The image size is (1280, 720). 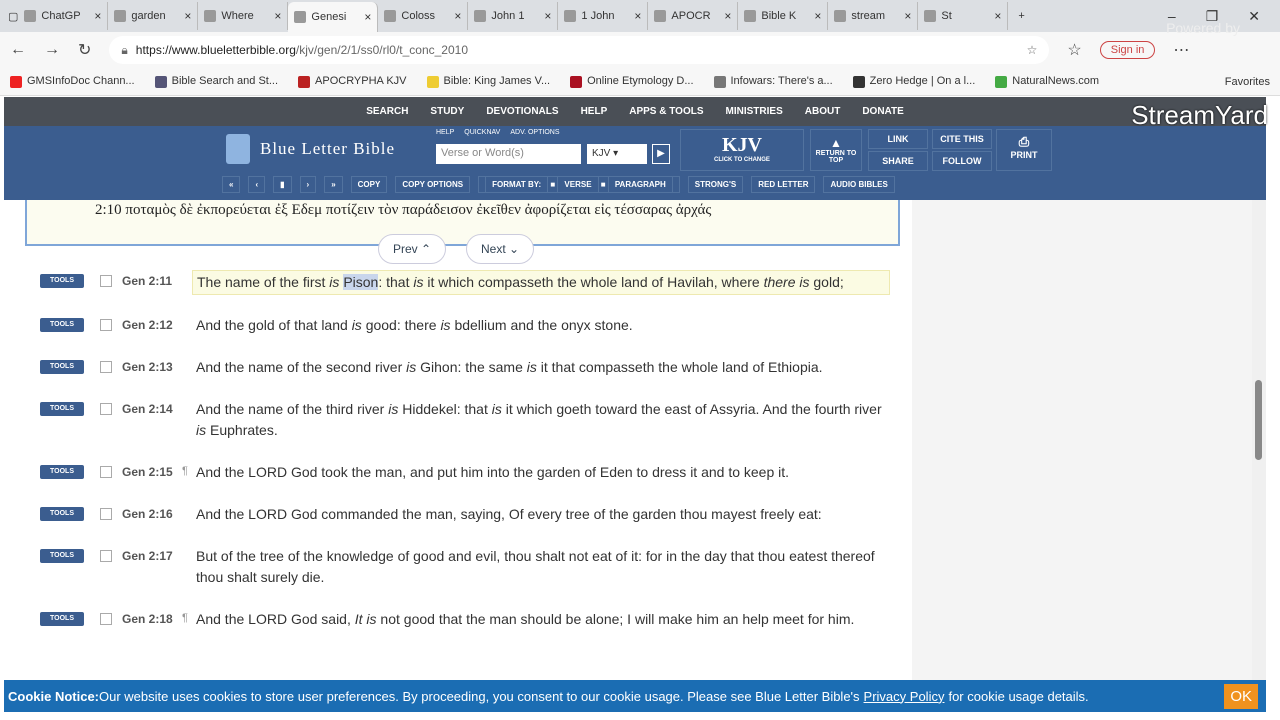 I want to click on last-chapter-icon: », so click(x=333, y=184).